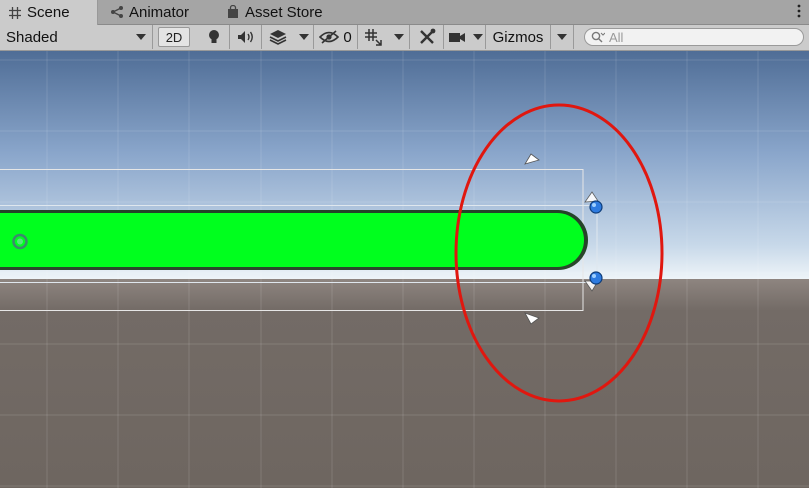  I want to click on camera-icon, so click(457, 37).